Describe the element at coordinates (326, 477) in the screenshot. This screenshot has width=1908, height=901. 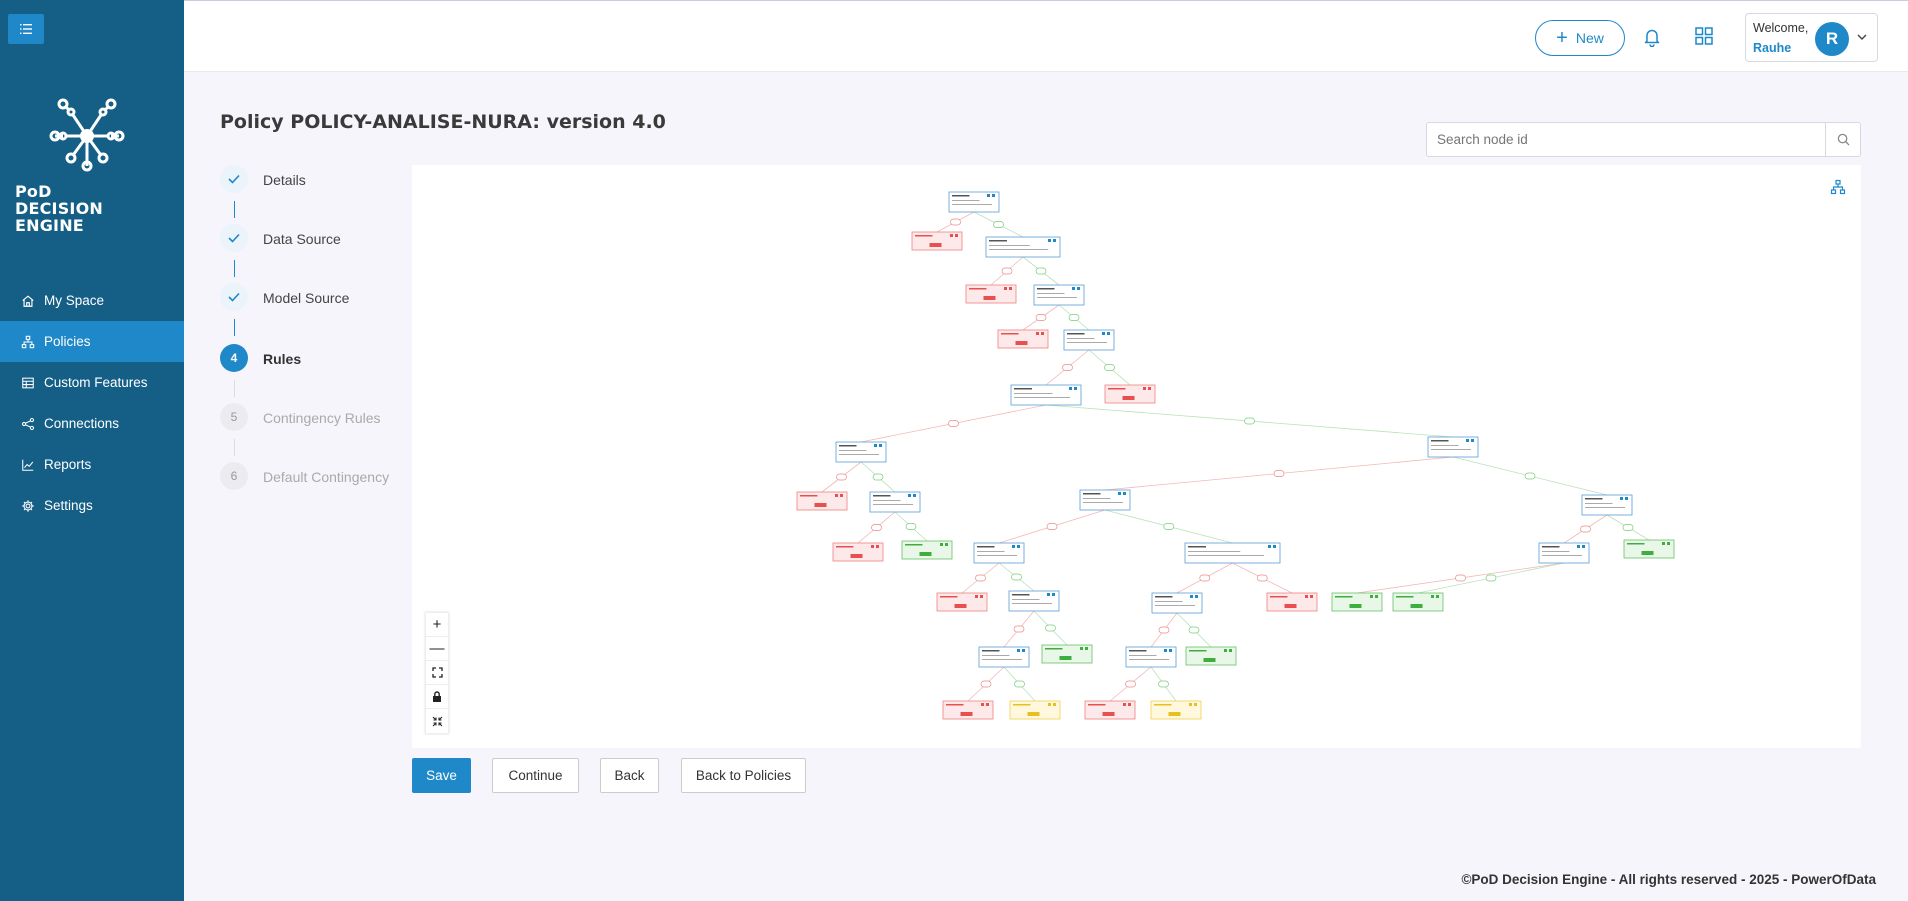
I see `step-label: Default Contingency` at that location.